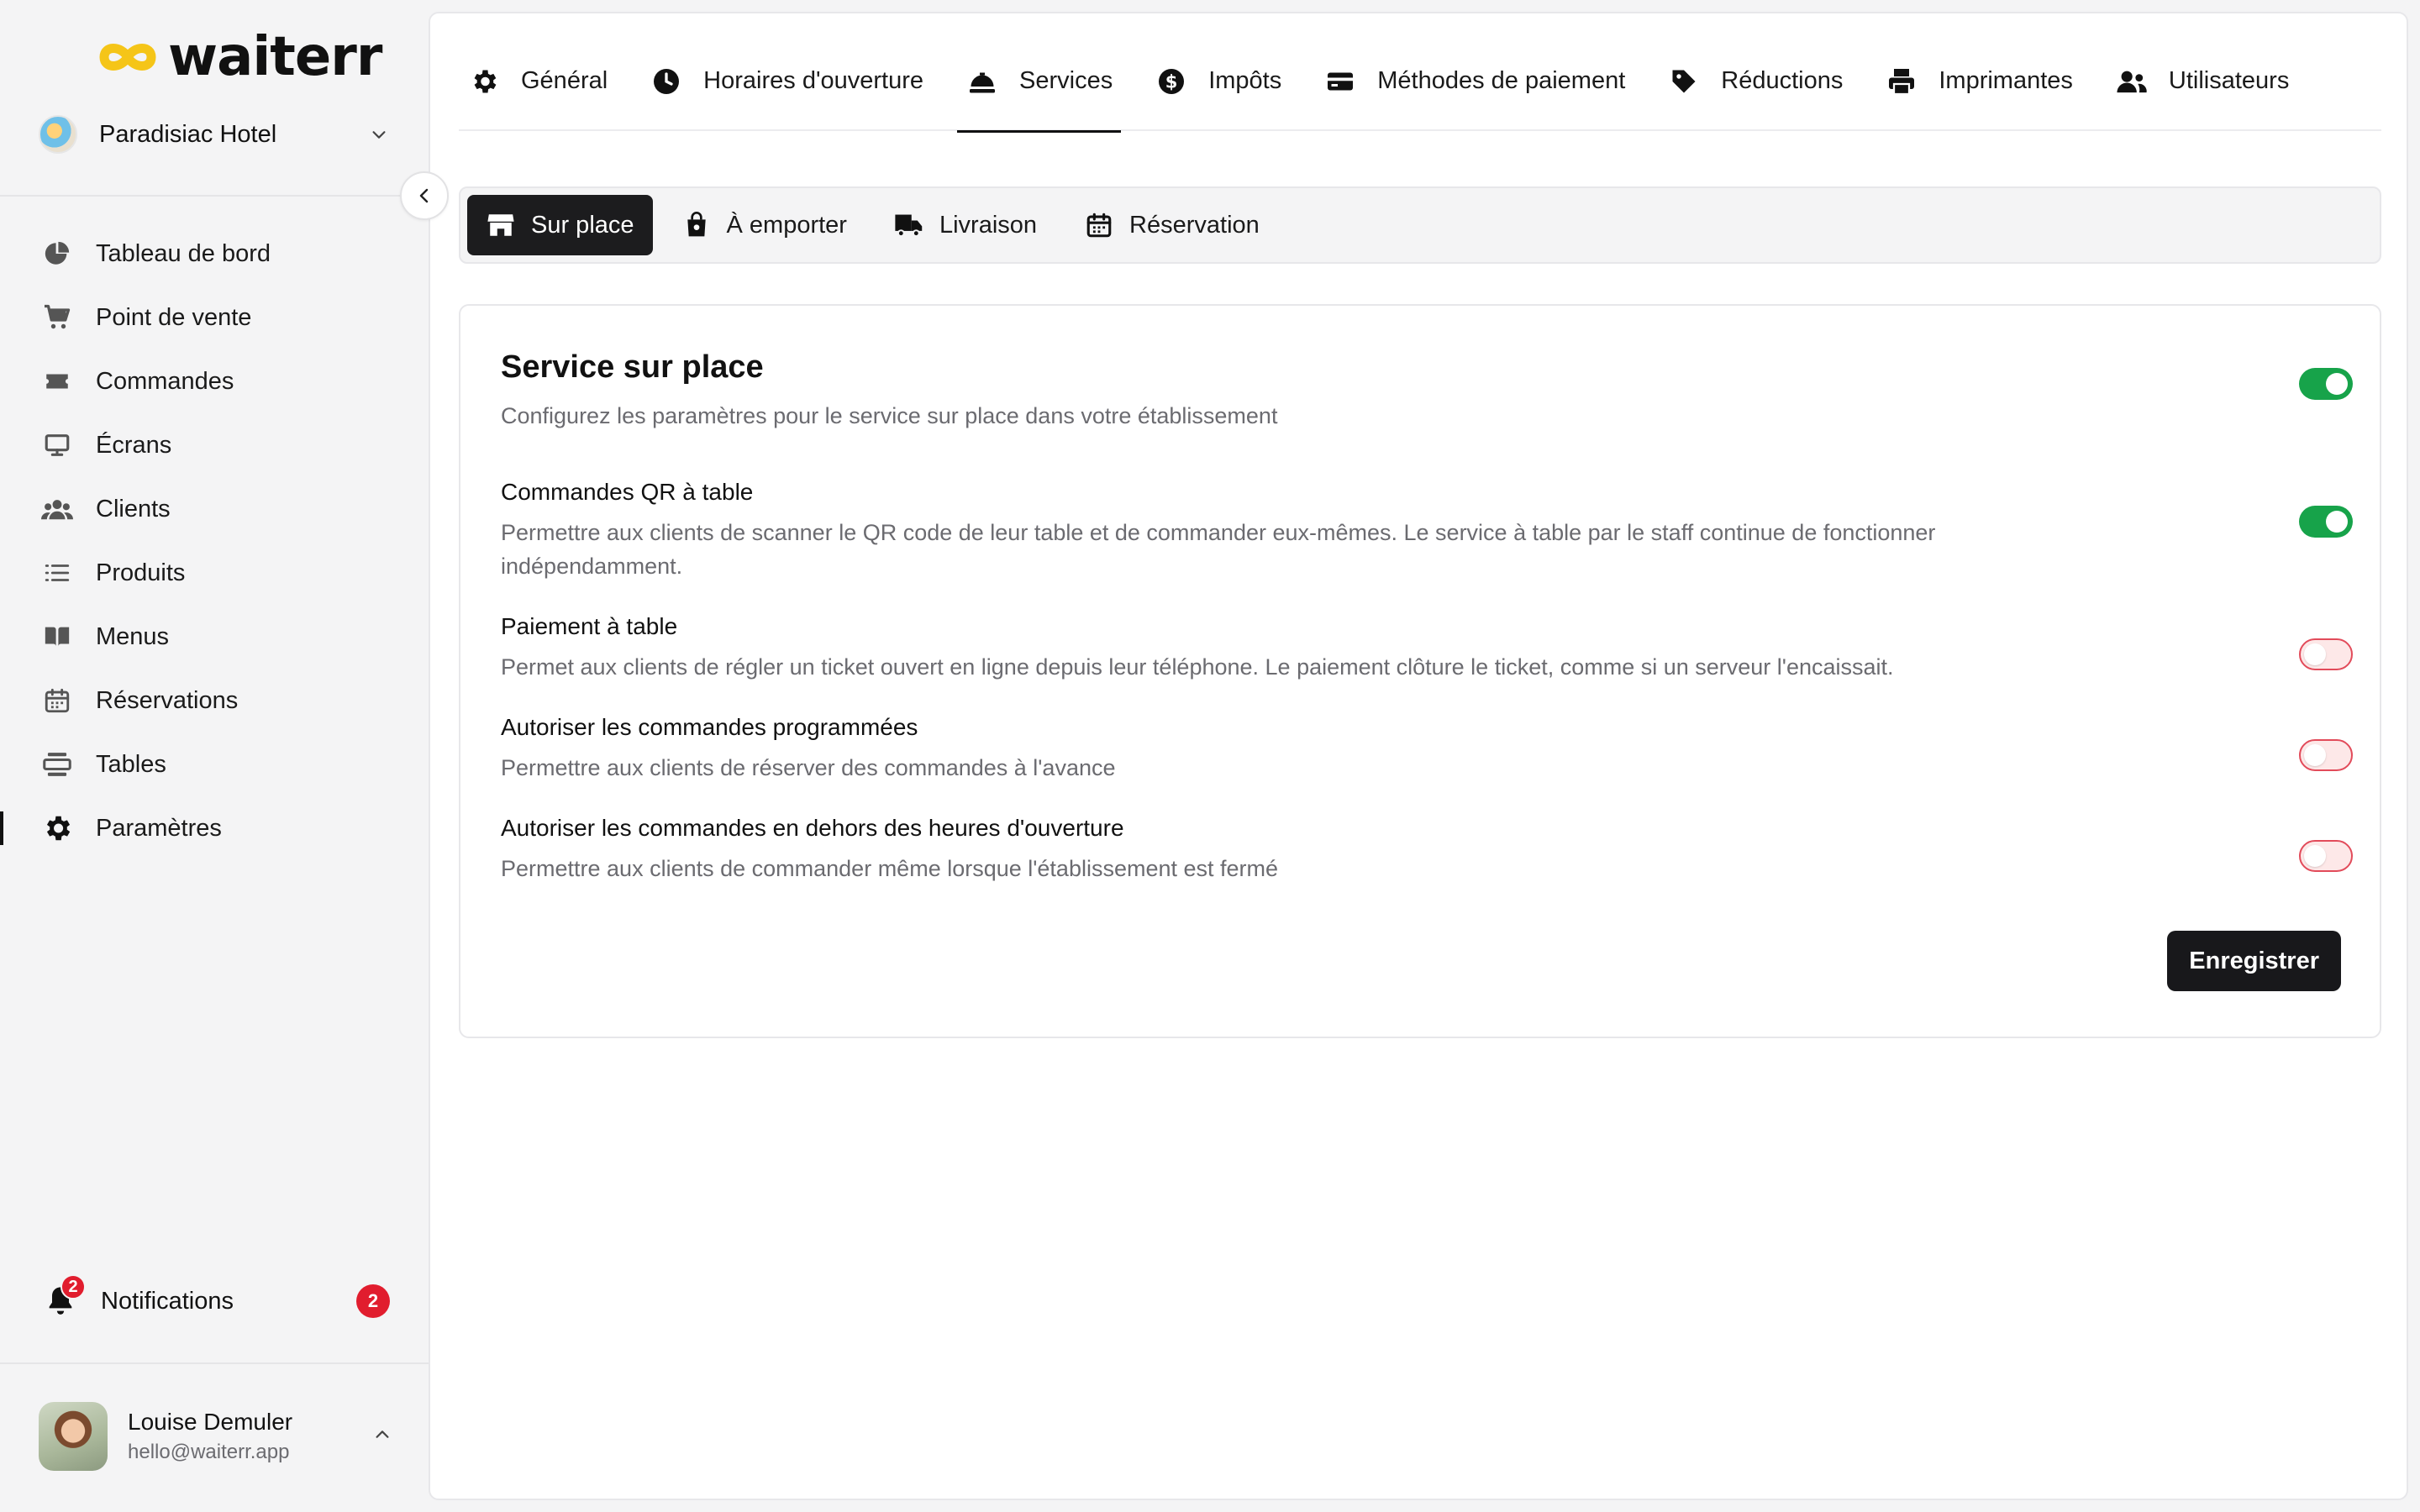 The height and width of the screenshot is (1512, 2420). What do you see at coordinates (141, 572) in the screenshot?
I see `sidebar-item-label: Produits` at bounding box center [141, 572].